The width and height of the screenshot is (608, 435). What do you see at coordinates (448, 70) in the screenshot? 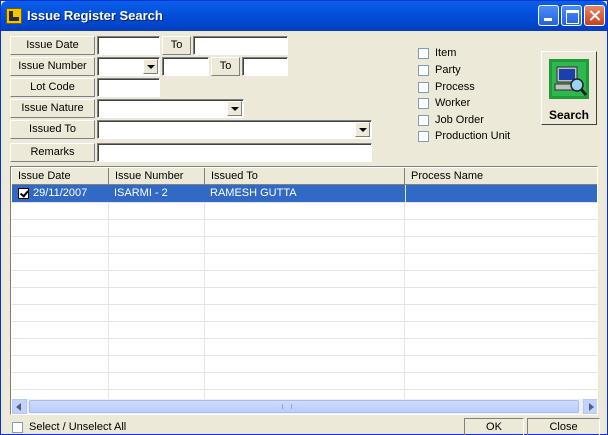
I see `checkbox-label: Party` at bounding box center [448, 70].